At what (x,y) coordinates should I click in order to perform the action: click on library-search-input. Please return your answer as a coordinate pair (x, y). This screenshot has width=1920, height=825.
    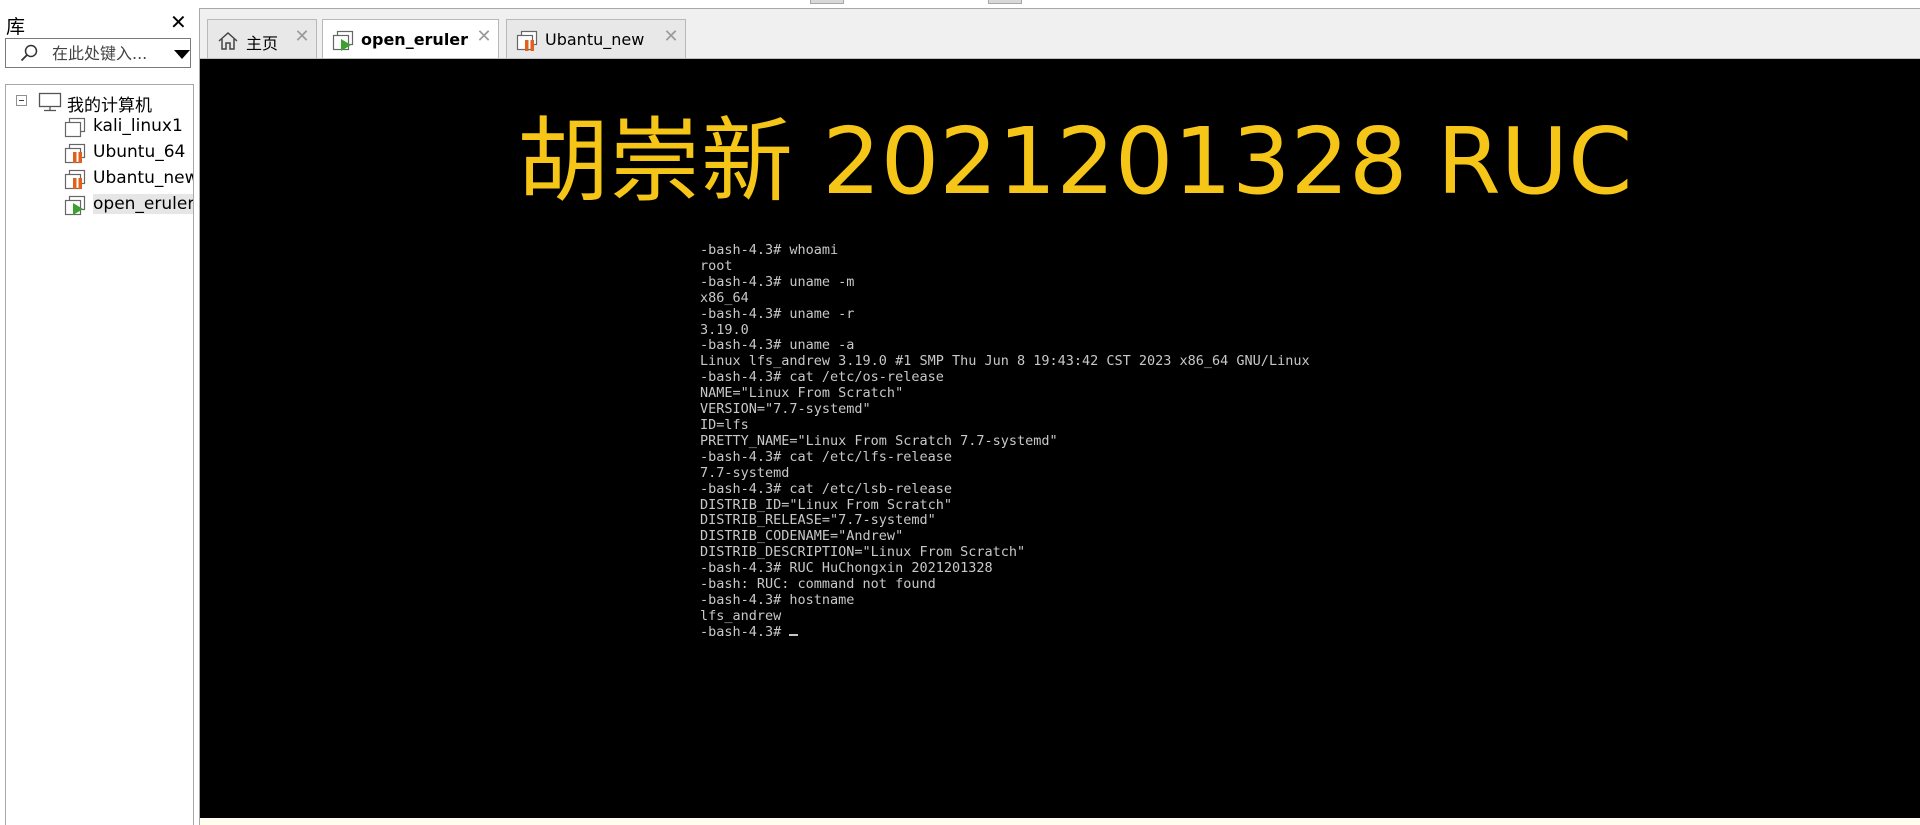
    Looking at the image, I should click on (107, 53).